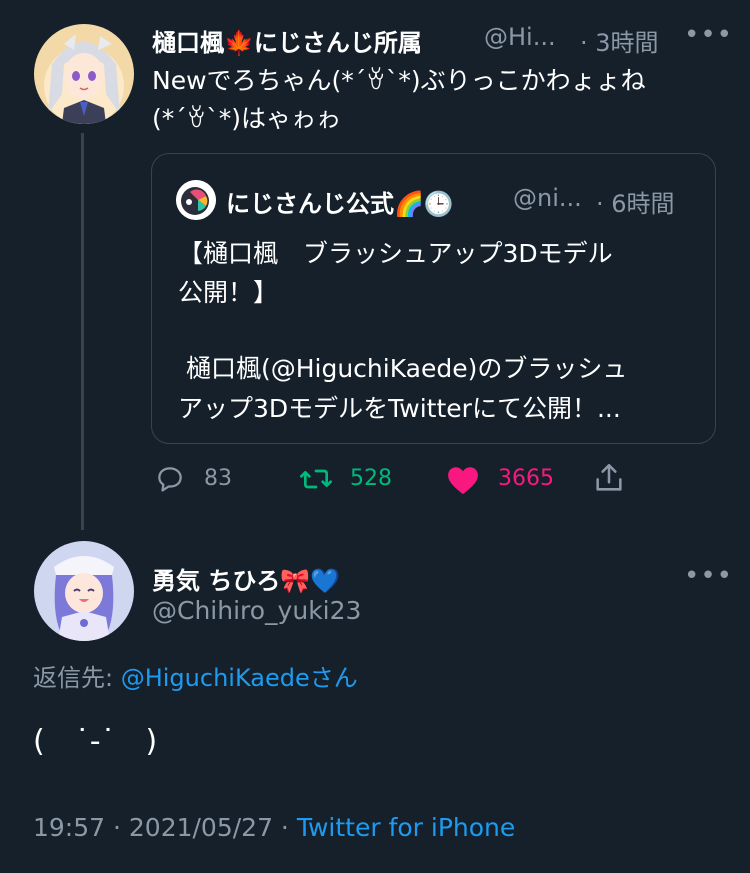  Describe the element at coordinates (218, 478) in the screenshot. I see `reply-count: 83` at that location.